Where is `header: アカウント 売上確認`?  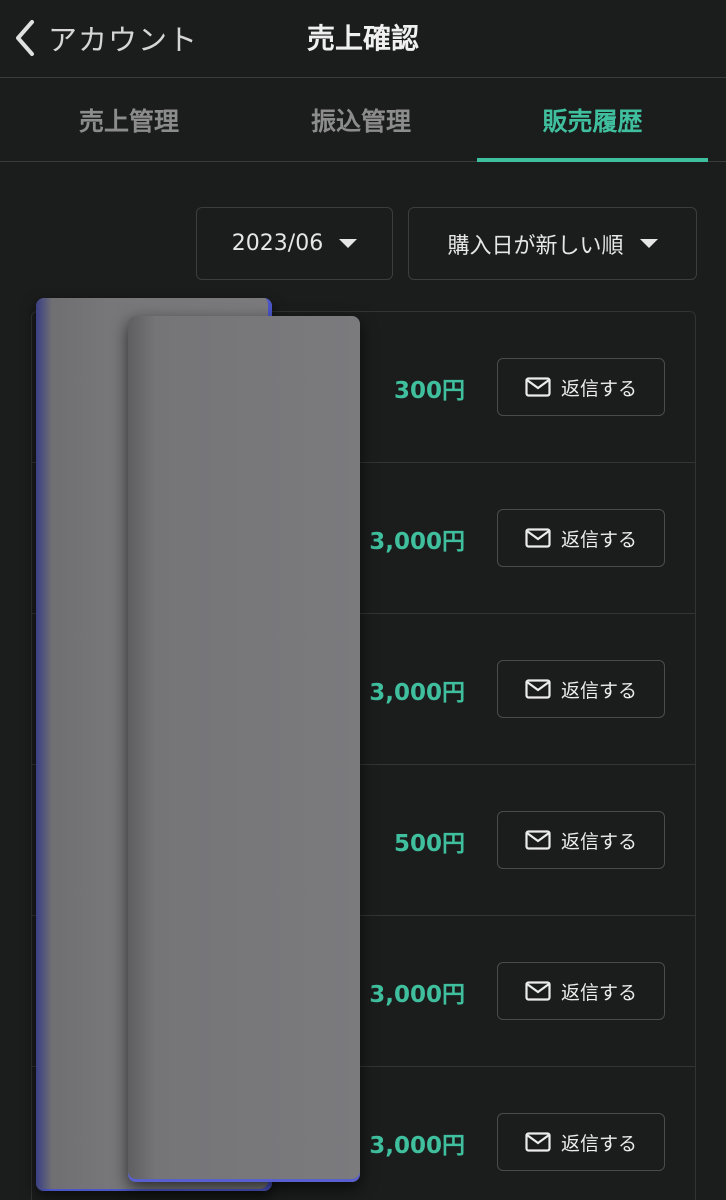 header: アカウント 売上確認 is located at coordinates (363, 39).